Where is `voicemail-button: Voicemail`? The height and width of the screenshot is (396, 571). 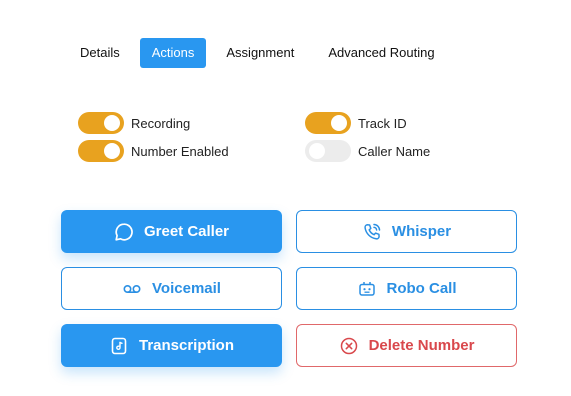
voicemail-button: Voicemail is located at coordinates (171, 288).